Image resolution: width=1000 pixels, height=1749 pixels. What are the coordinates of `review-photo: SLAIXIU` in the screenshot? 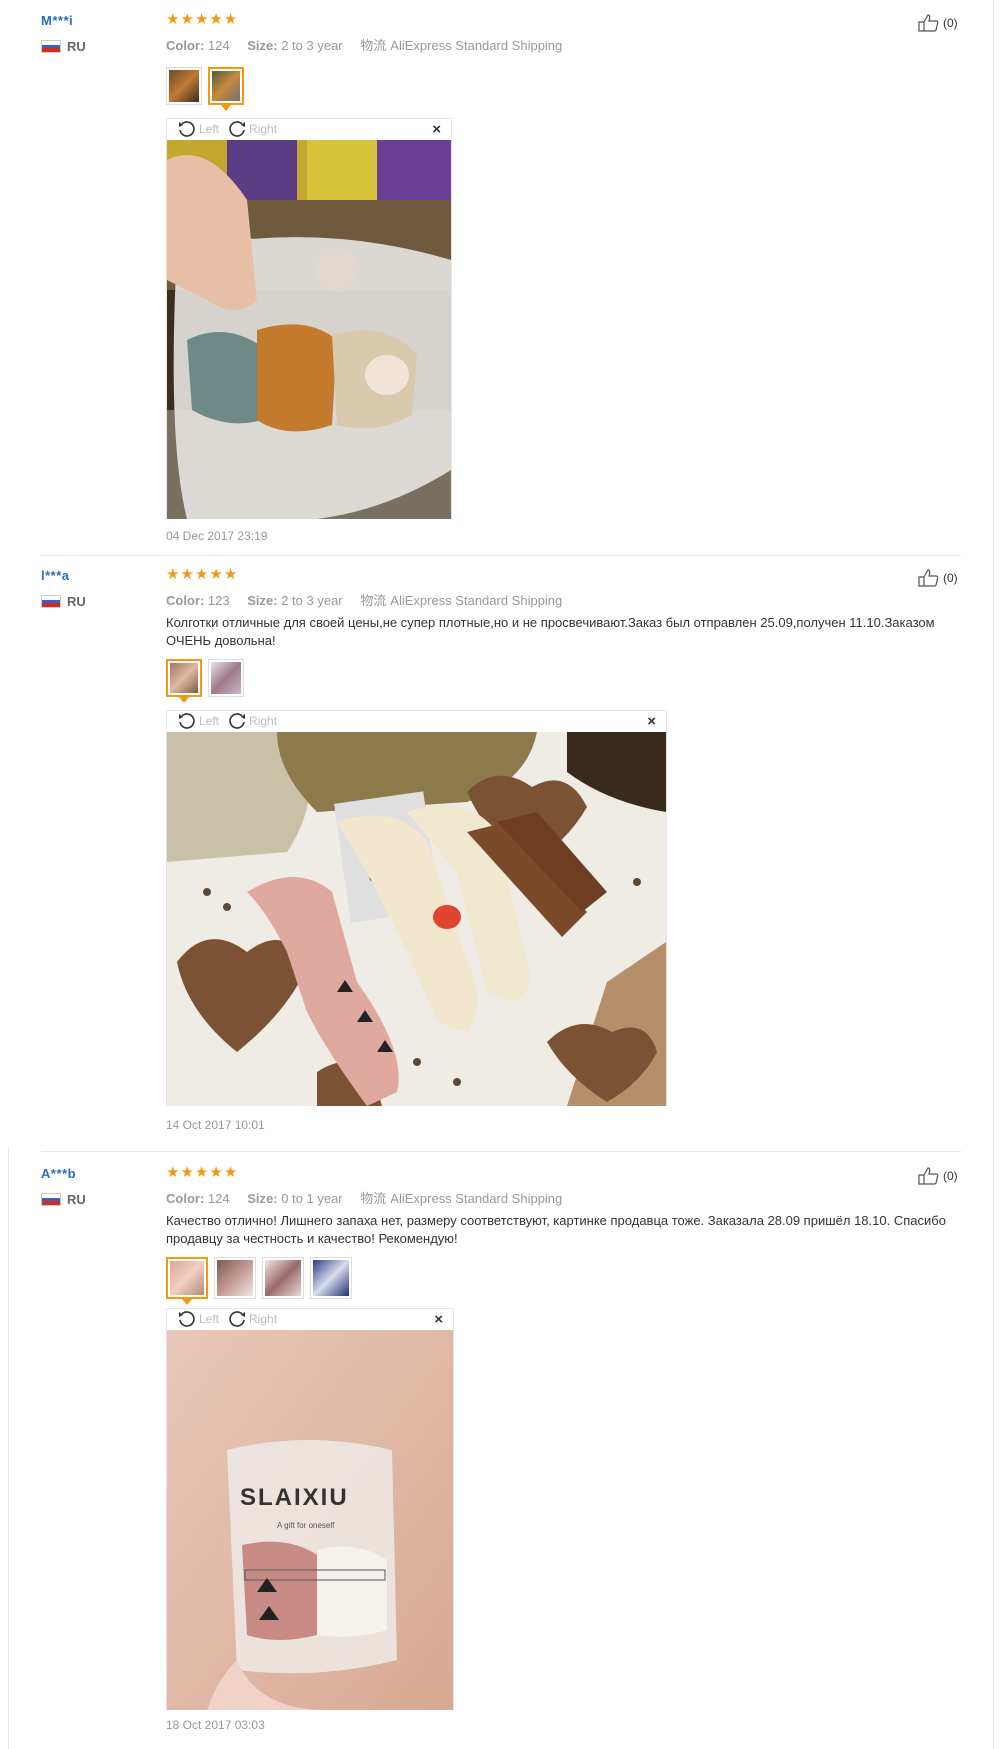 It's located at (416, 919).